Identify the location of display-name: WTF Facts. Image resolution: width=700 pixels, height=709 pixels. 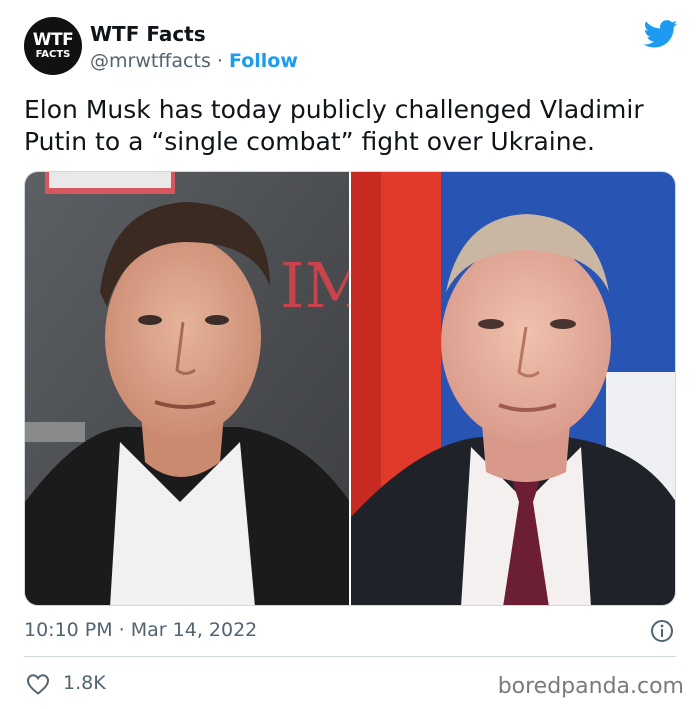
(148, 34).